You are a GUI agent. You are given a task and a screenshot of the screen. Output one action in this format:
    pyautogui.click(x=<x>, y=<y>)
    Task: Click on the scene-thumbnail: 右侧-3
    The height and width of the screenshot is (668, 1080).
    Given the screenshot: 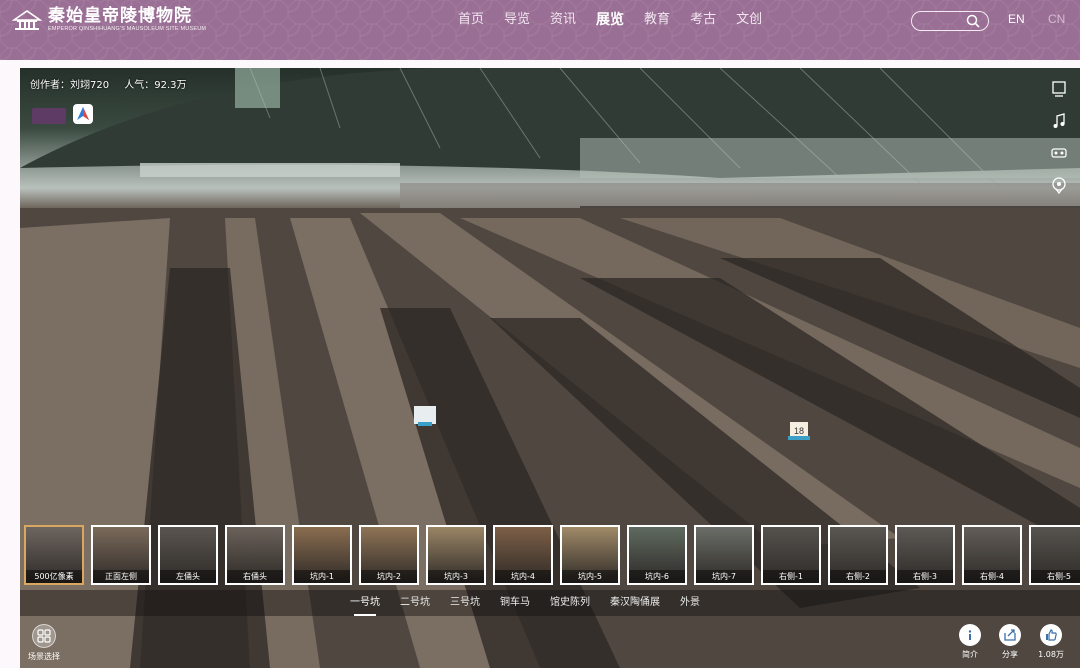 What is the action you would take?
    pyautogui.click(x=925, y=555)
    